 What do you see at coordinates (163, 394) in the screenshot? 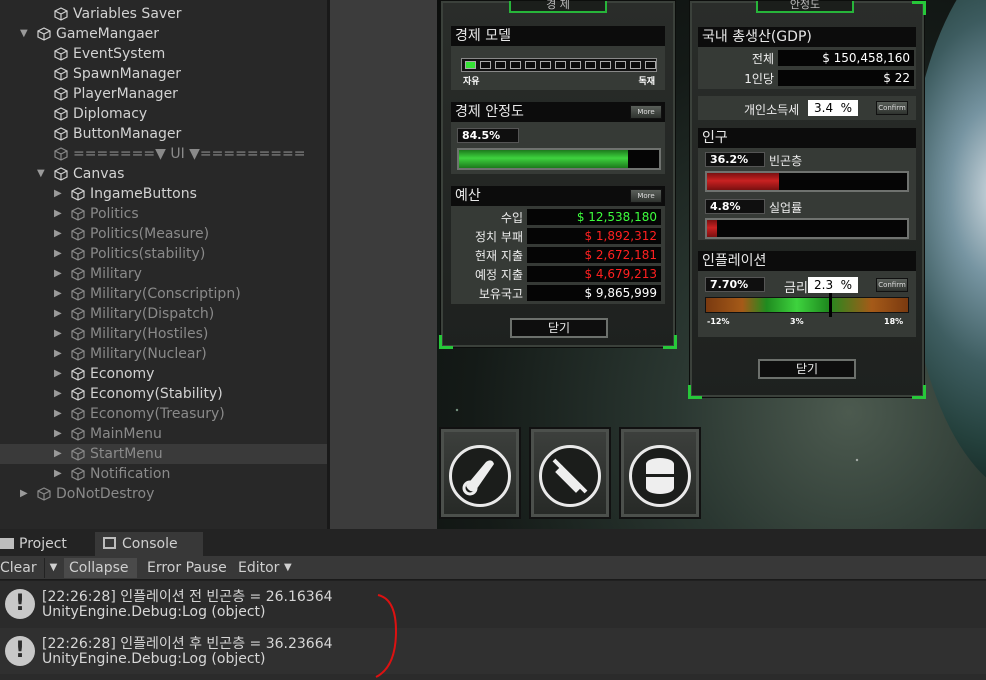
I see `hierarchy-item: ▶ Economy(Stability)` at bounding box center [163, 394].